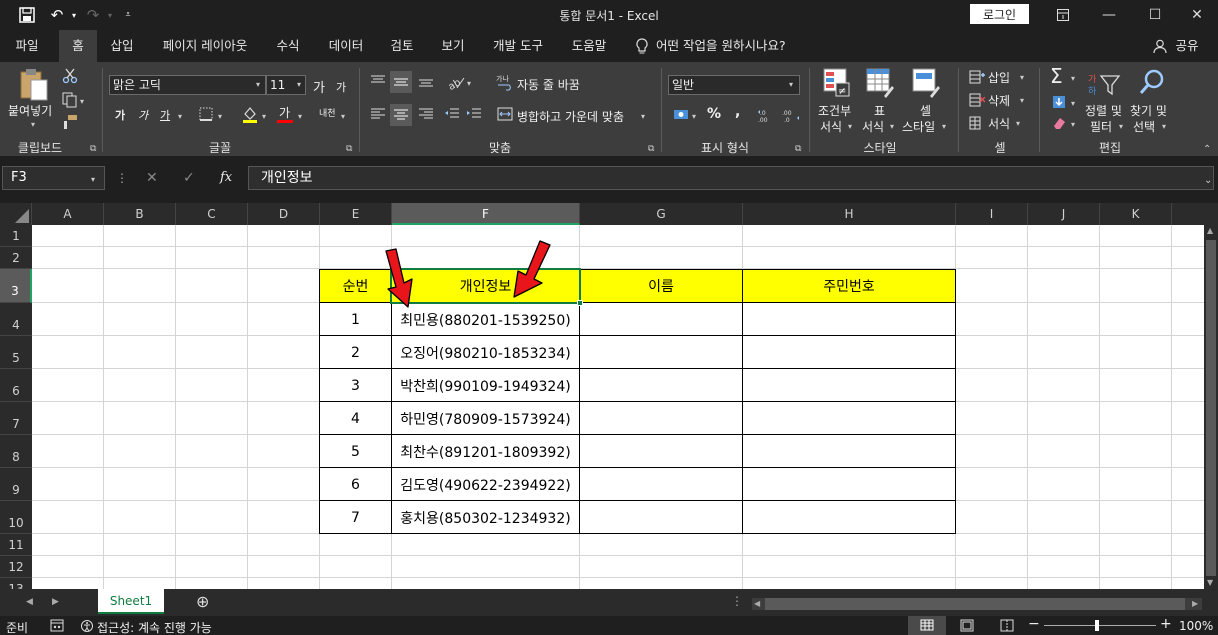 Image resolution: width=1218 pixels, height=635 pixels. I want to click on zoom-level: 100%, so click(1196, 626).